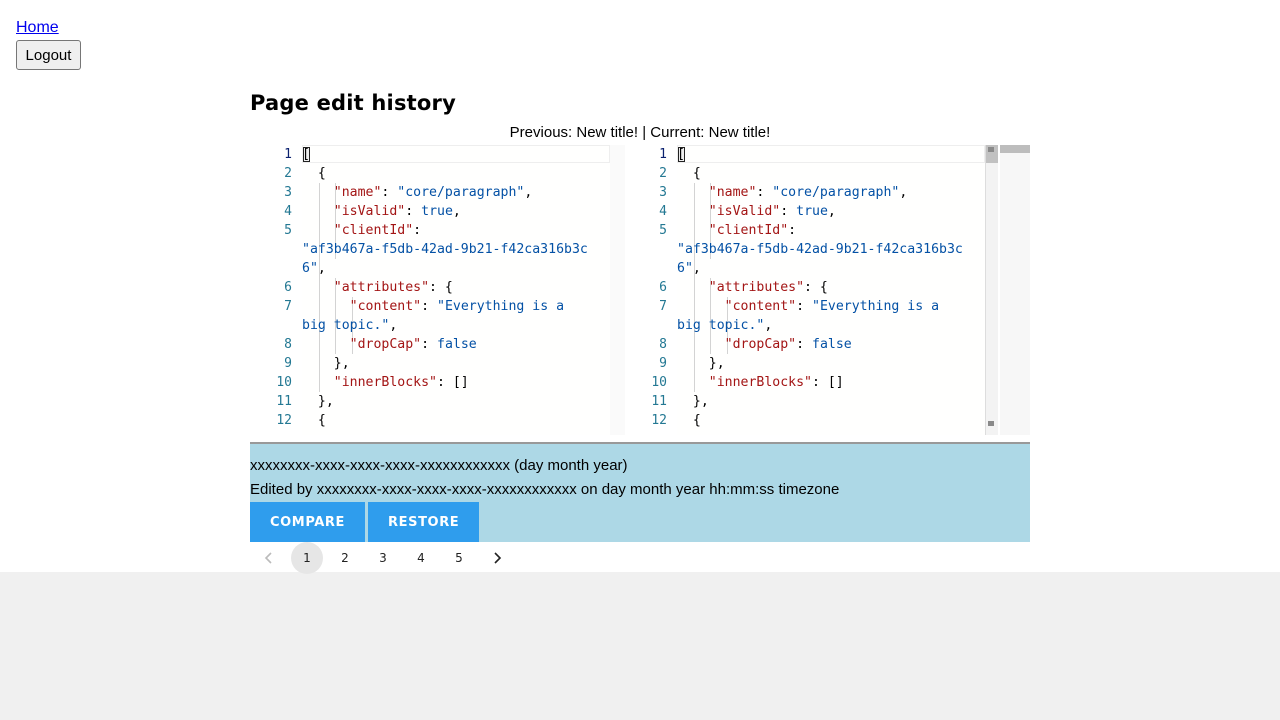  I want to click on revision-actions: COMPARE RESTORE, so click(640, 522).